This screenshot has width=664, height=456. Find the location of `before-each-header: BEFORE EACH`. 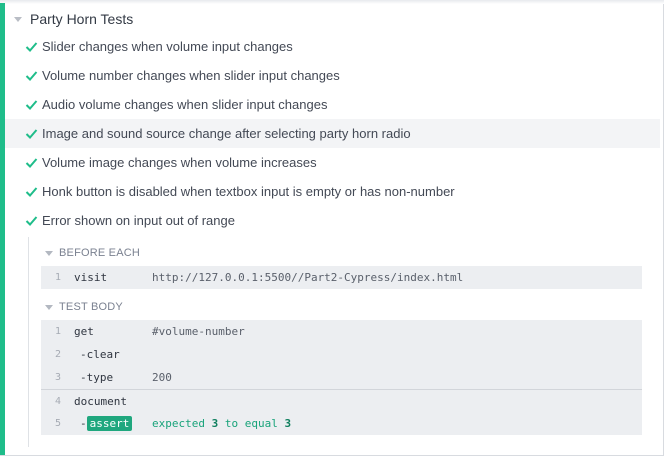

before-each-header: BEFORE EACH is located at coordinates (92, 253).